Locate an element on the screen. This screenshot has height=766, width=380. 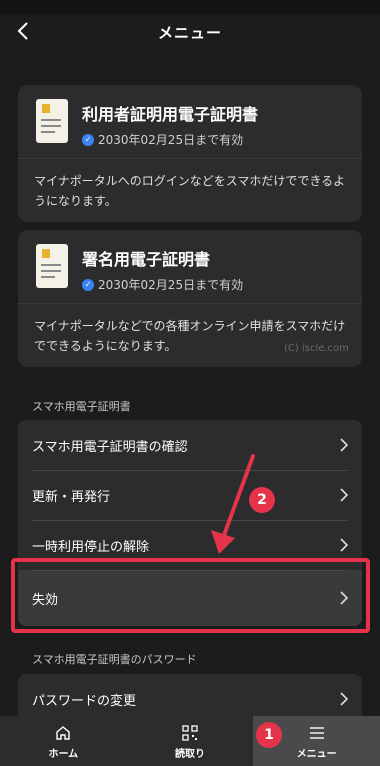
section-label: スマホ用電子証明書 is located at coordinates (81, 406).